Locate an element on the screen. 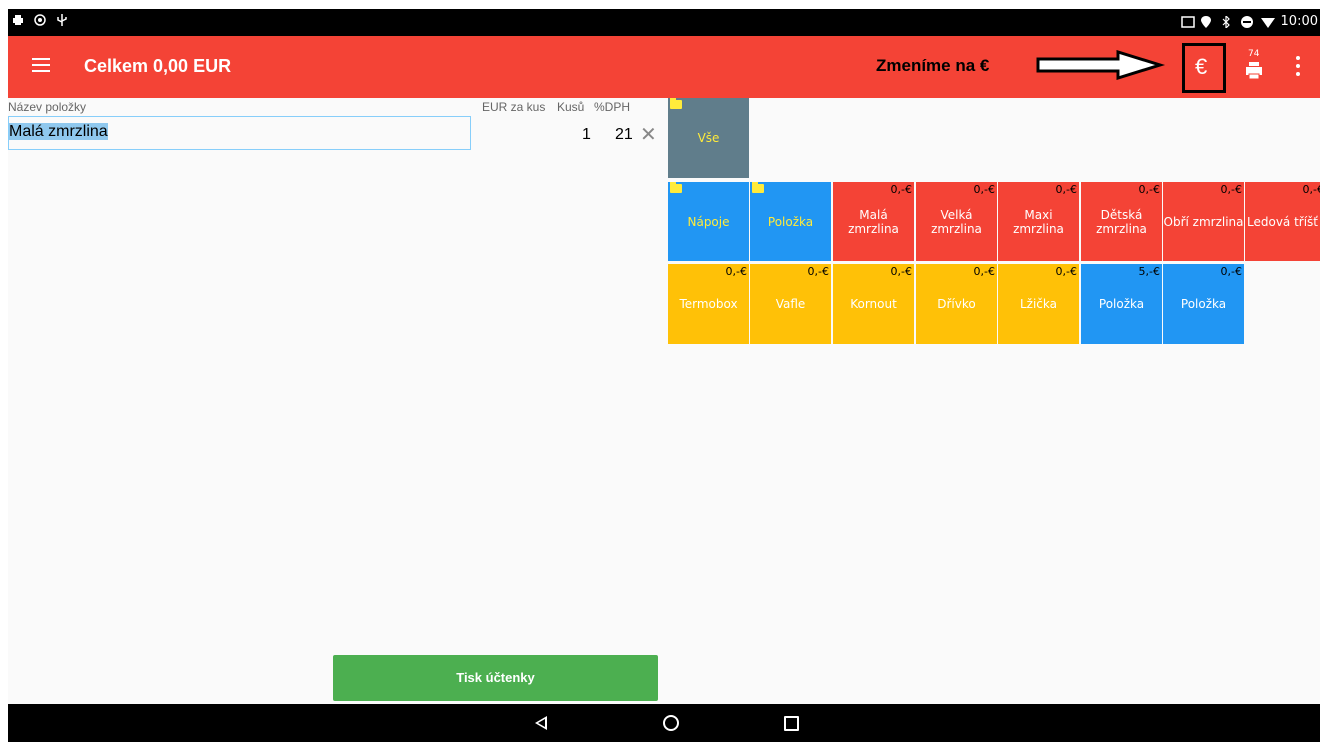 The height and width of the screenshot is (742, 1320). tile-price: 5,-€ is located at coordinates (1149, 271).